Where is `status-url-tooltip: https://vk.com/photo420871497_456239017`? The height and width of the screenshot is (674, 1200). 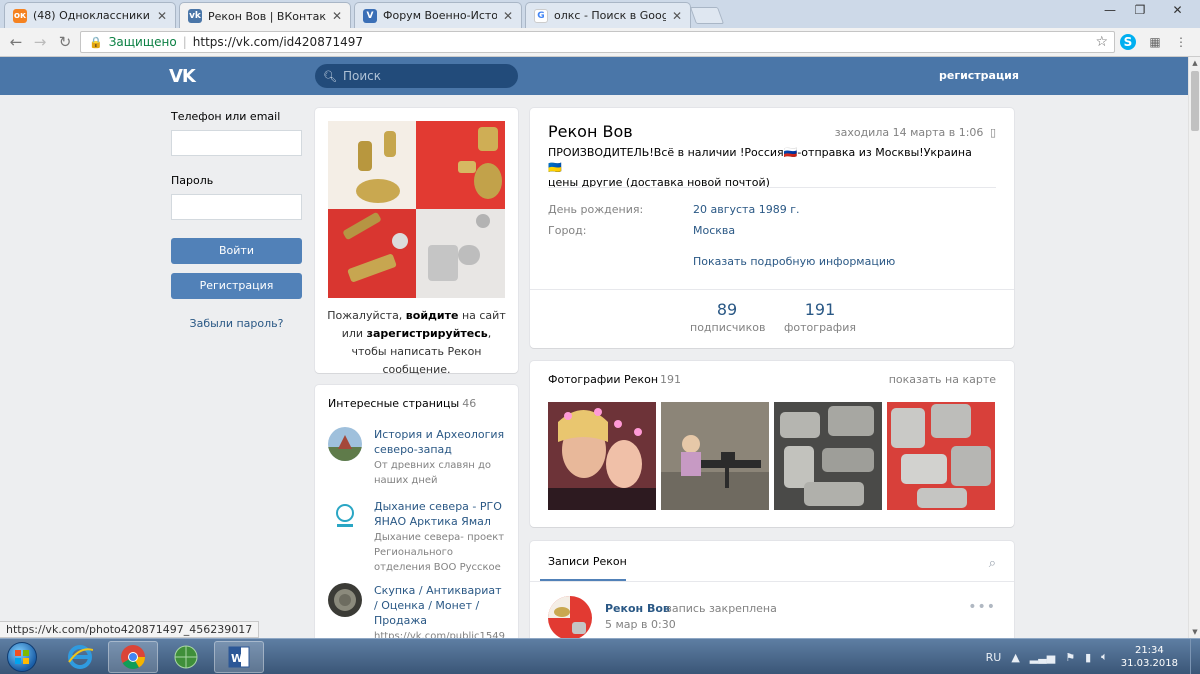 status-url-tooltip: https://vk.com/photo420871497_456239017 is located at coordinates (130, 629).